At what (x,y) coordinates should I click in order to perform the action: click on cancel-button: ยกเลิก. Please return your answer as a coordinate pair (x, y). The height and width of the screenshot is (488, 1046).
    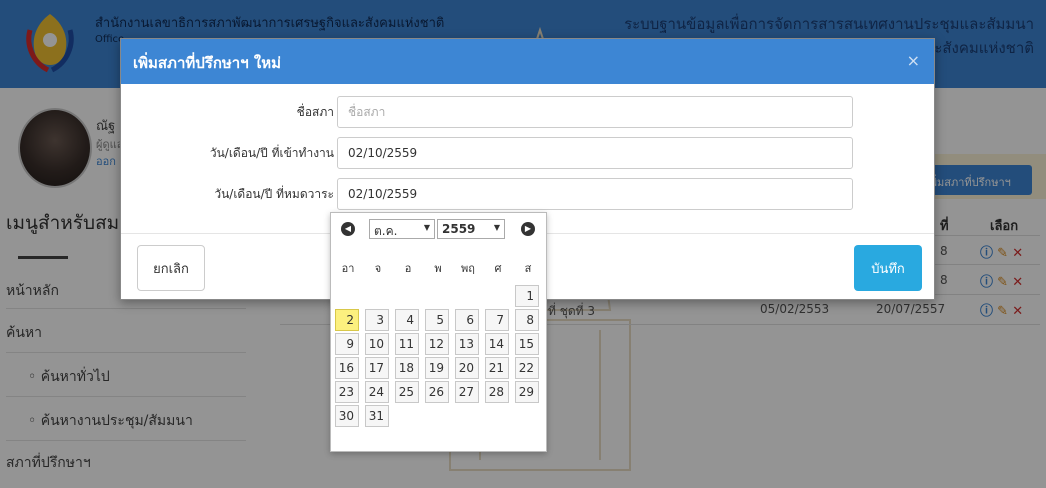
    Looking at the image, I should click on (171, 268).